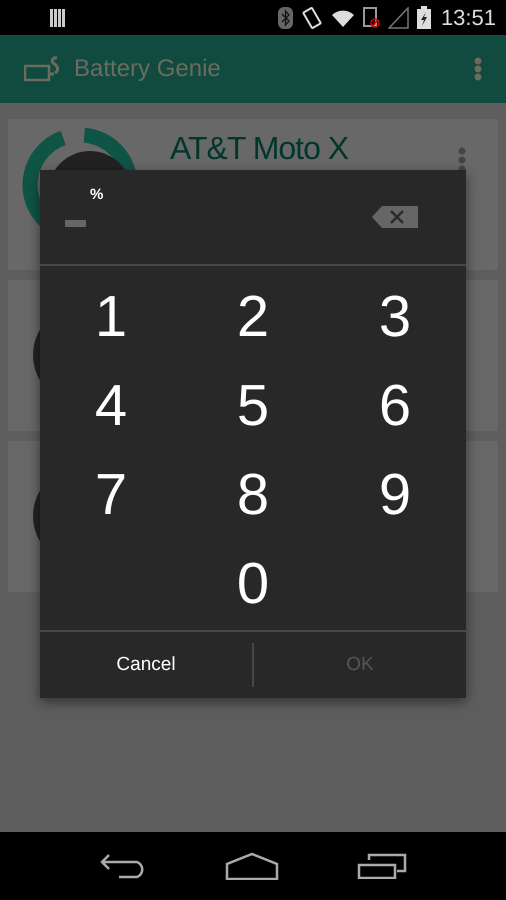  I want to click on digit-key: 7, so click(111, 494).